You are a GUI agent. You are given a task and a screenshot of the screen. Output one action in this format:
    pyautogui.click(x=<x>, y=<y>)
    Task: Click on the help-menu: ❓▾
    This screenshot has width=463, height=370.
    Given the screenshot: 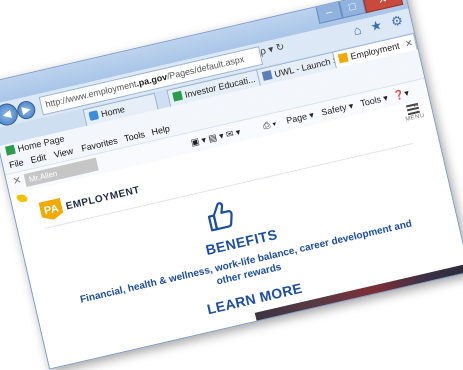 What is the action you would take?
    pyautogui.click(x=401, y=94)
    